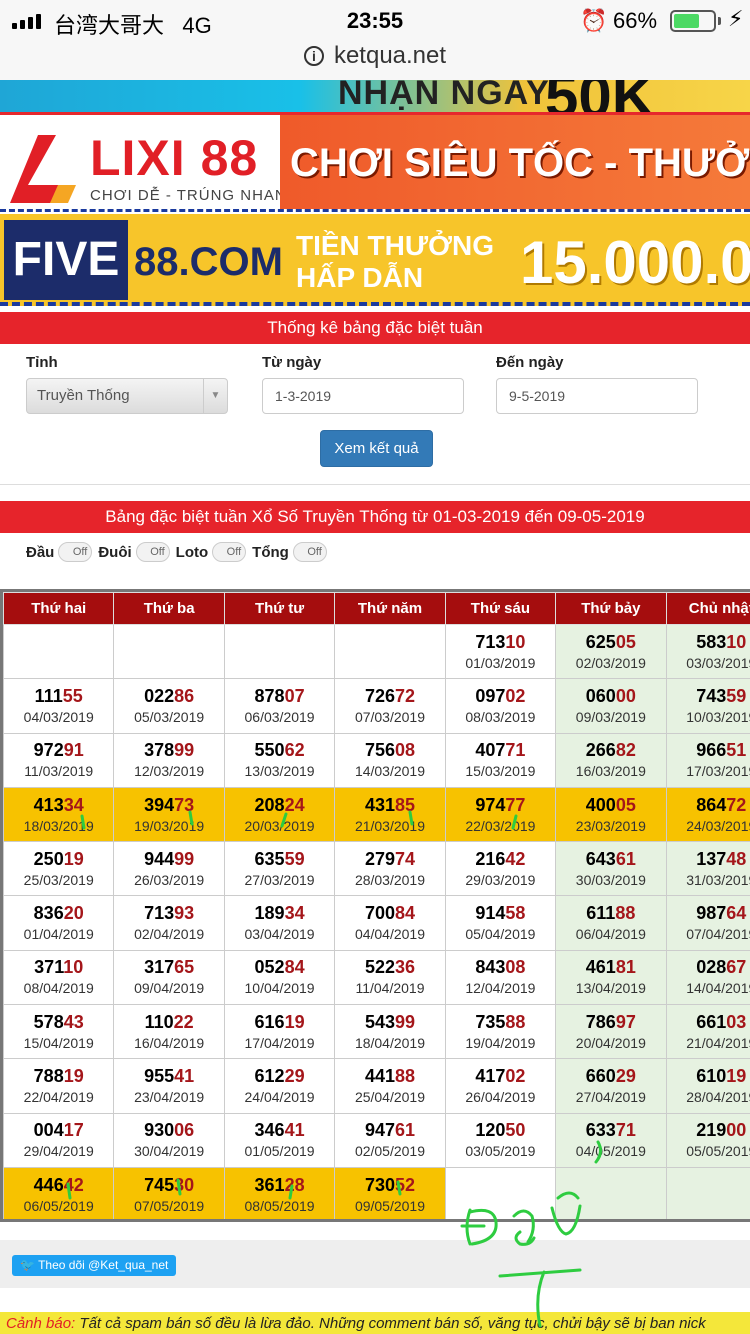 This screenshot has width=750, height=1334. I want to click on number-head: 625, so click(600, 641).